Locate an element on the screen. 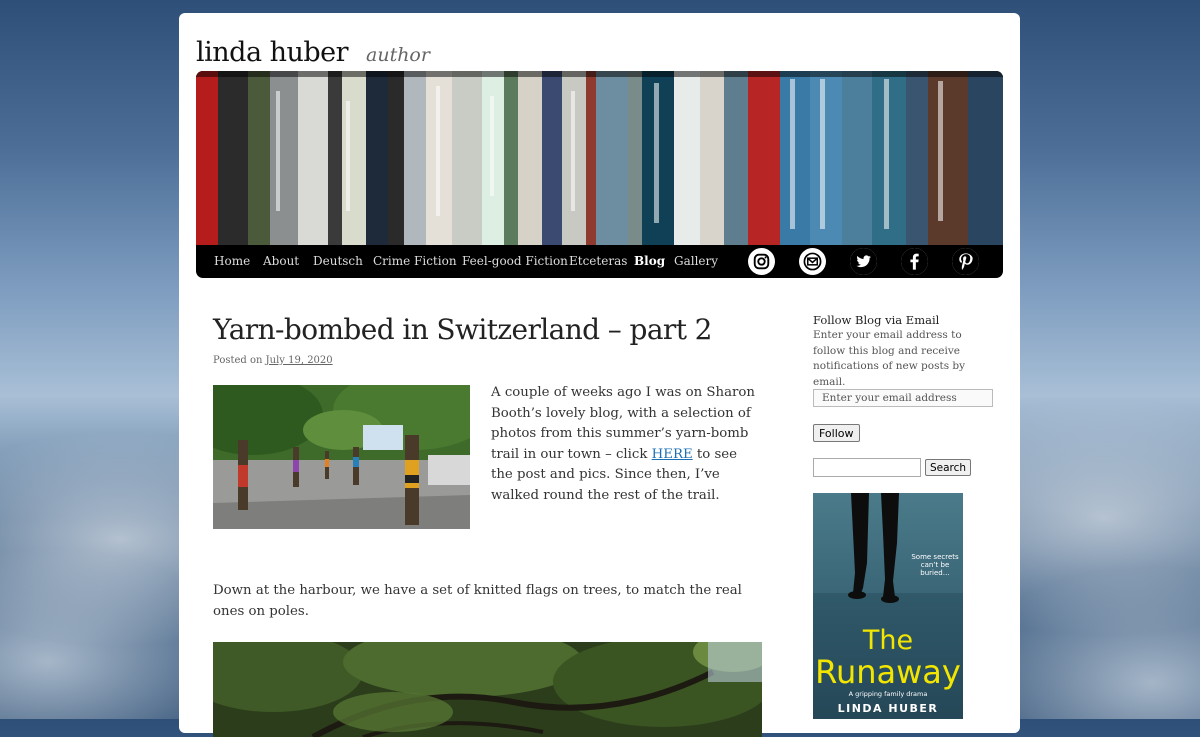 The height and width of the screenshot is (737, 1200). search-button: Search is located at coordinates (948, 467).